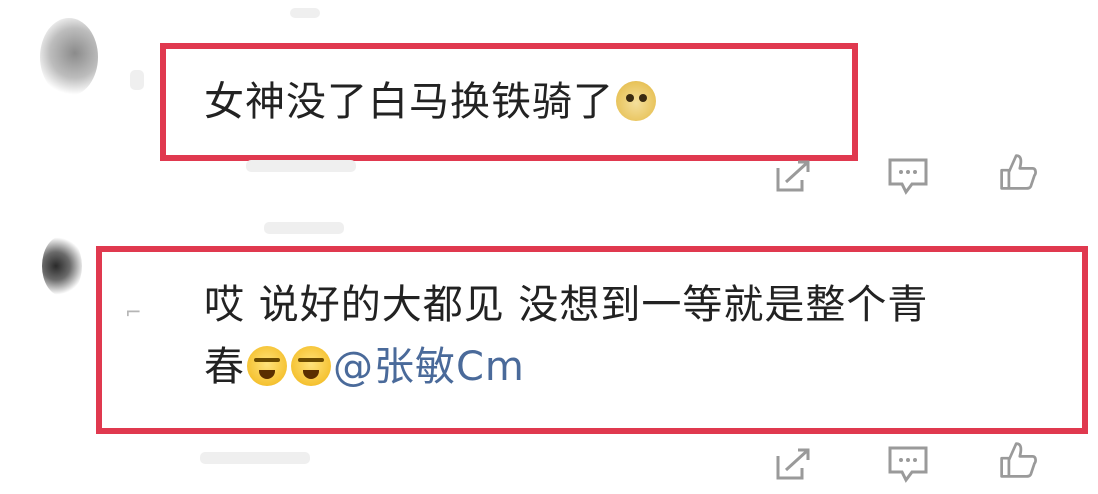 The image size is (1098, 494). What do you see at coordinates (566, 305) in the screenshot?
I see `comment-text-line1: 哎 说好的大都见 没想到一等就是整个青` at bounding box center [566, 305].